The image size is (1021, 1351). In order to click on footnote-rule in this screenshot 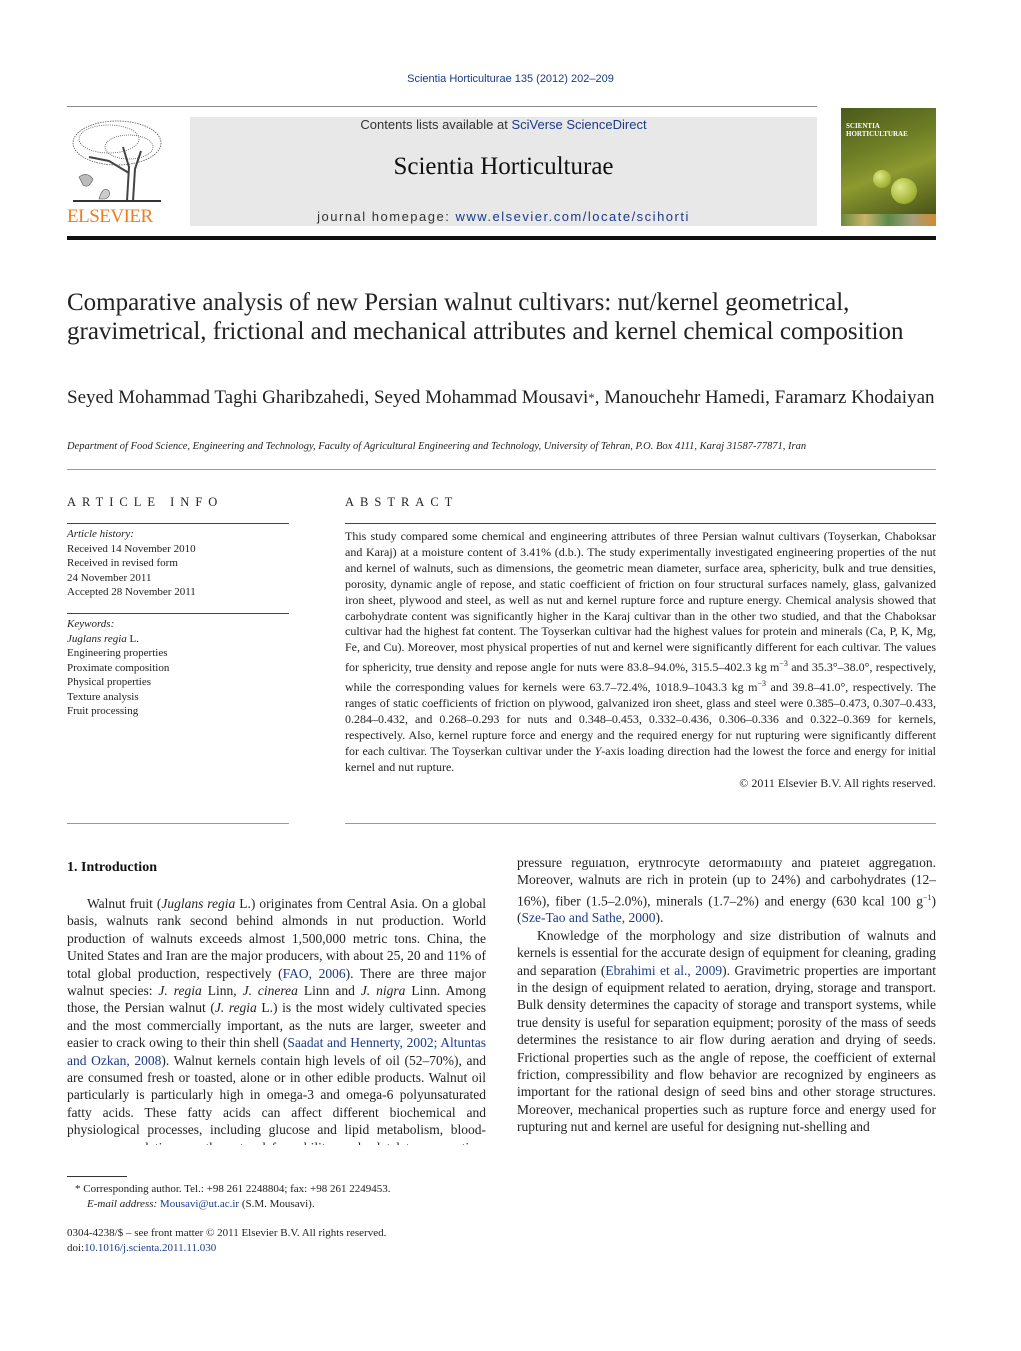, I will do `click(97, 1176)`.